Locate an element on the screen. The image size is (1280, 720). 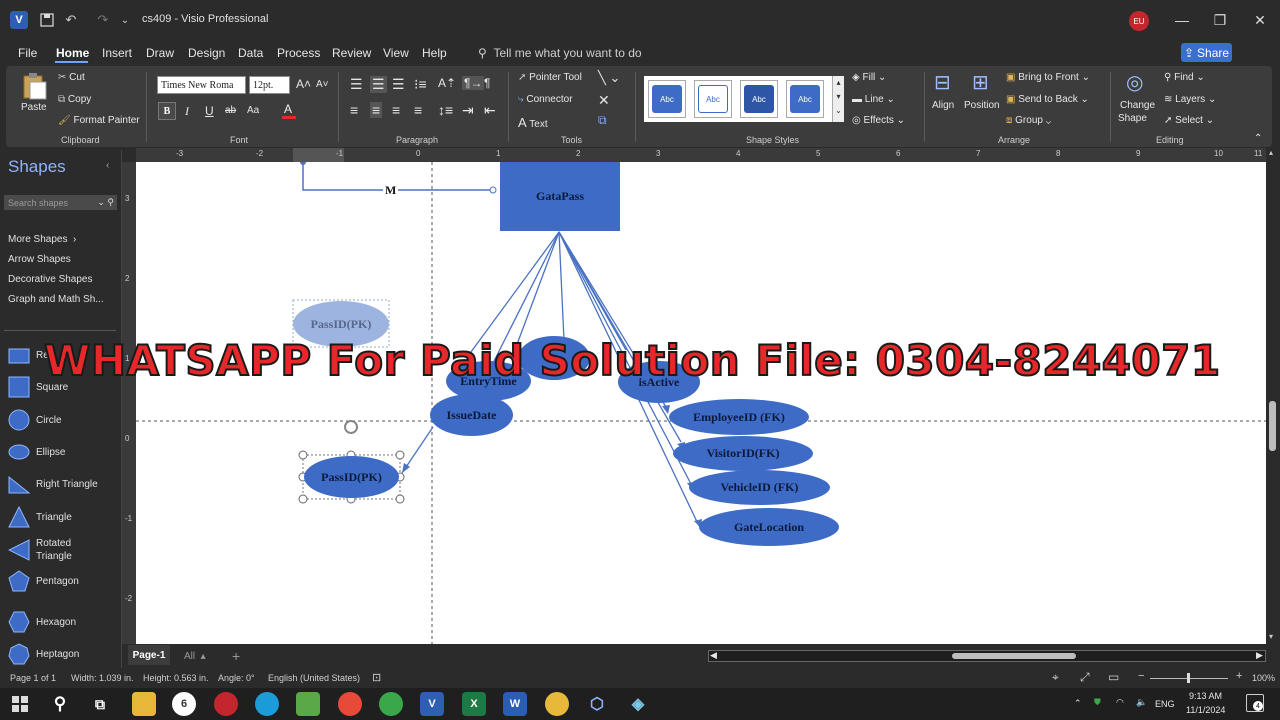
underline-button: U is located at coordinates (209, 111).